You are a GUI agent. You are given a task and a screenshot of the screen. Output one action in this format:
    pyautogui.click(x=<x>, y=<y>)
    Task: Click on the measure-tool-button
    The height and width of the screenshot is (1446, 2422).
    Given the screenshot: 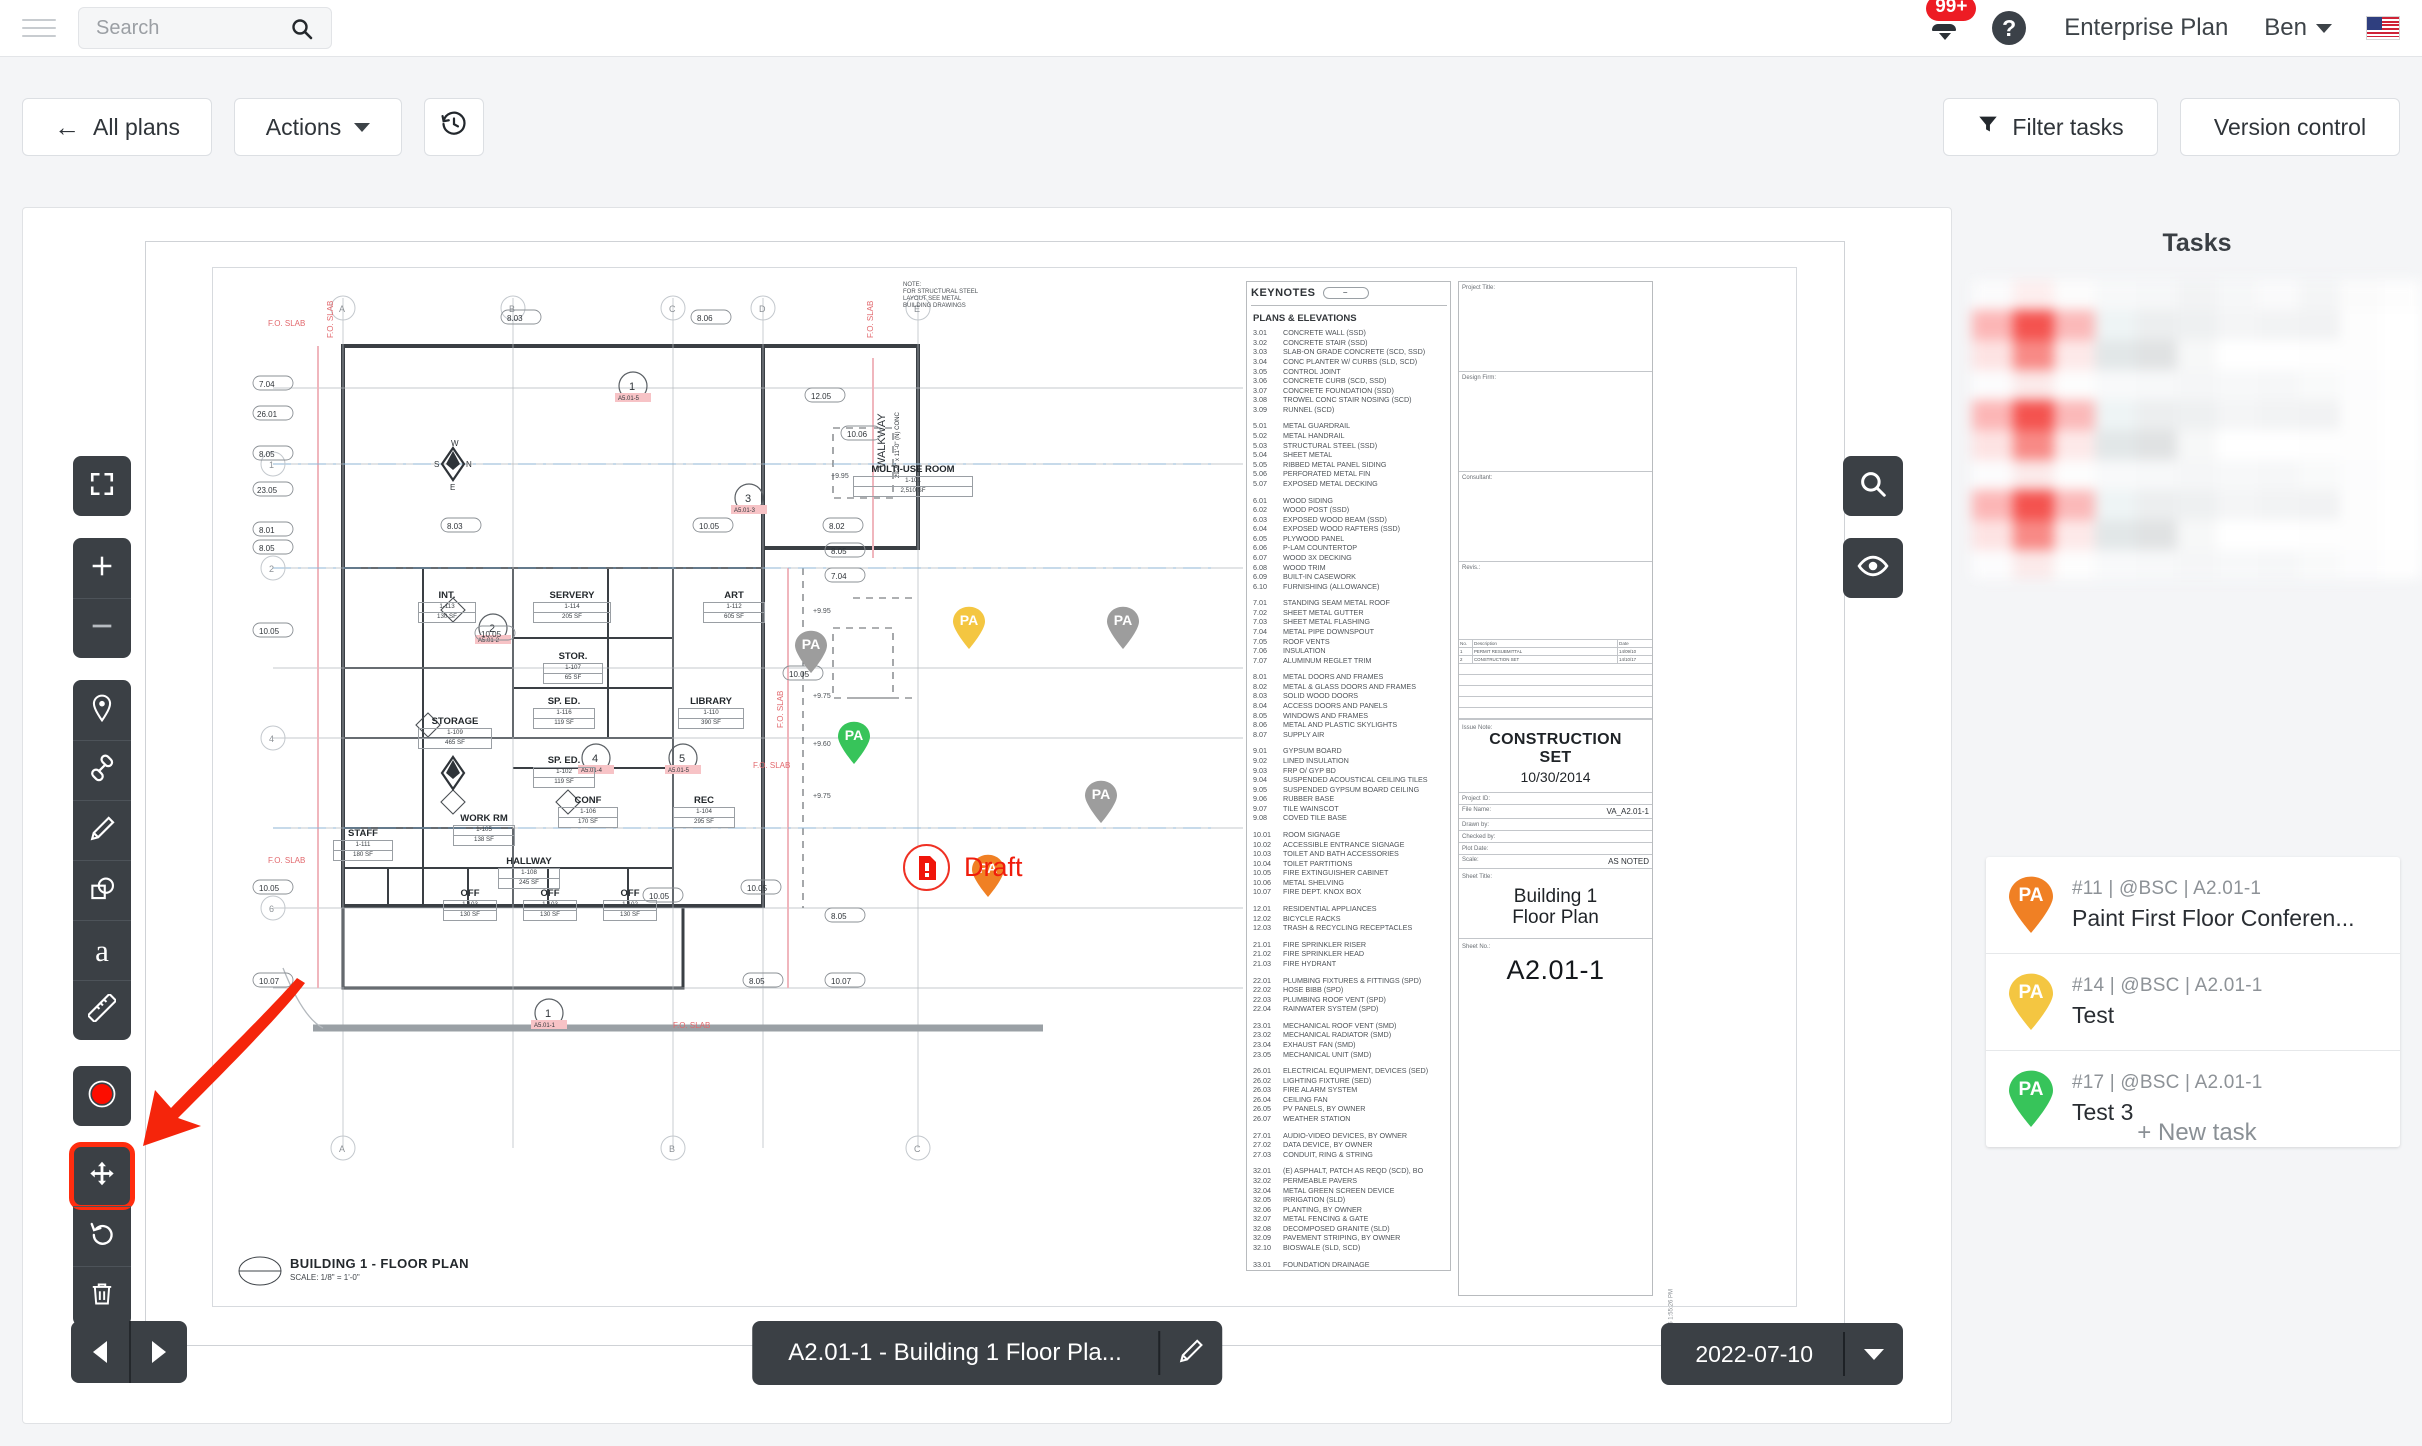 What is the action you would take?
    pyautogui.click(x=102, y=1010)
    